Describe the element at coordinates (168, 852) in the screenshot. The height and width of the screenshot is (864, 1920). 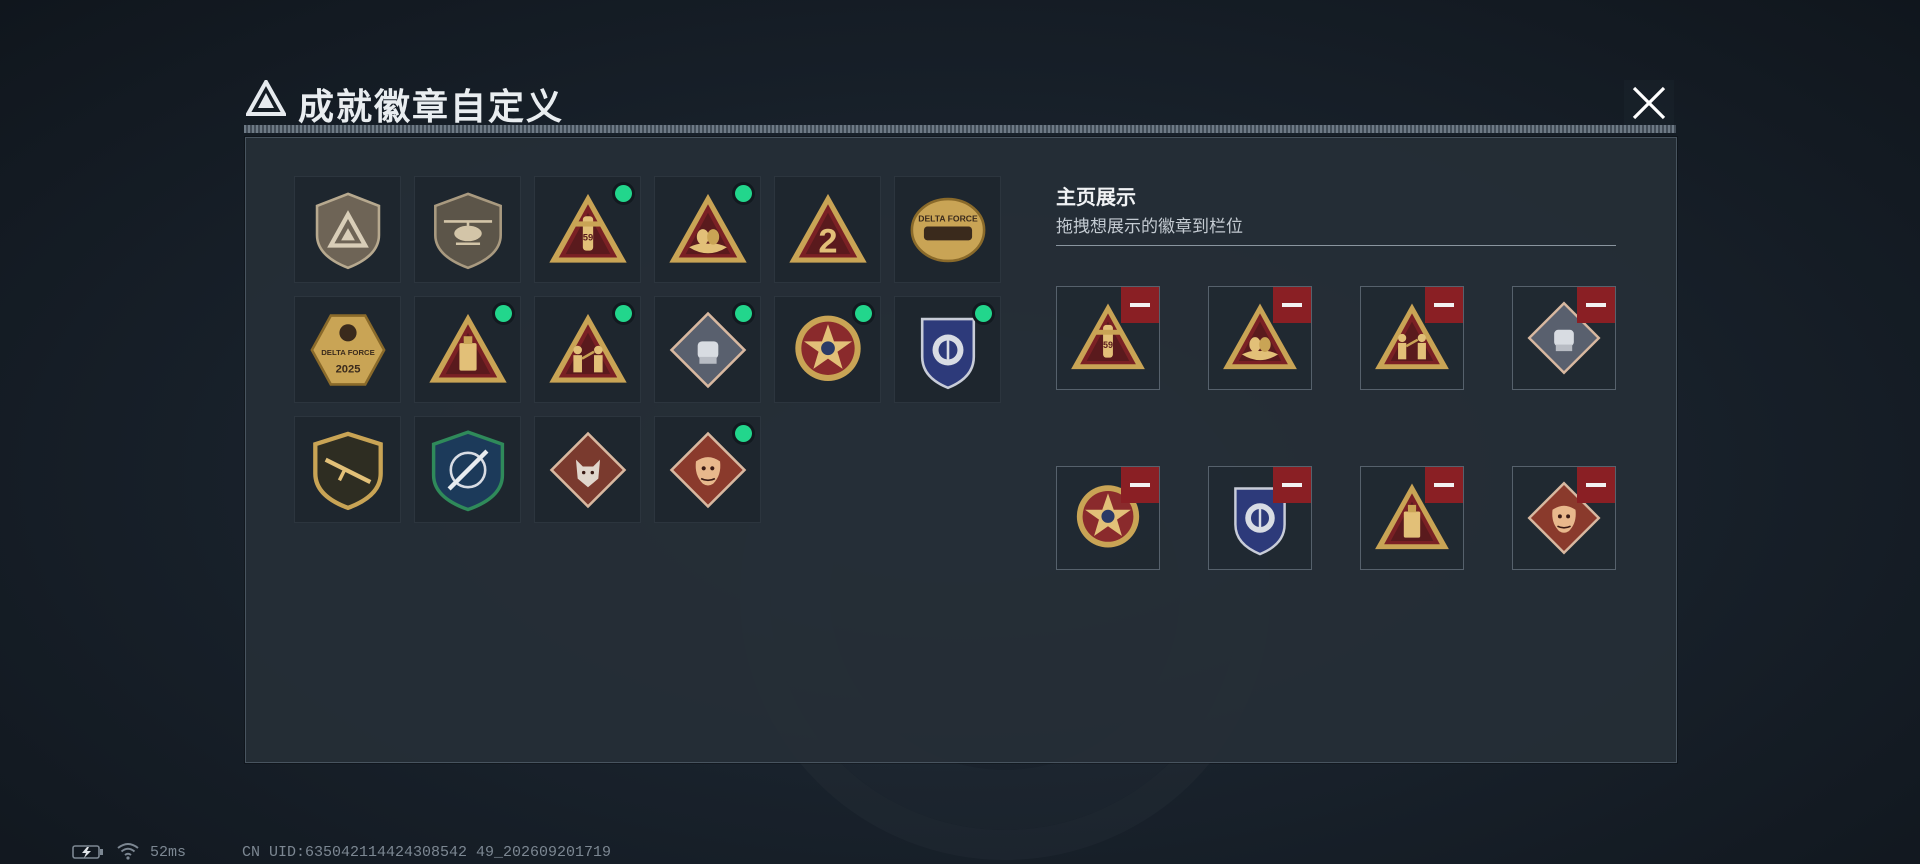
I see `ping-value: 52ms` at that location.